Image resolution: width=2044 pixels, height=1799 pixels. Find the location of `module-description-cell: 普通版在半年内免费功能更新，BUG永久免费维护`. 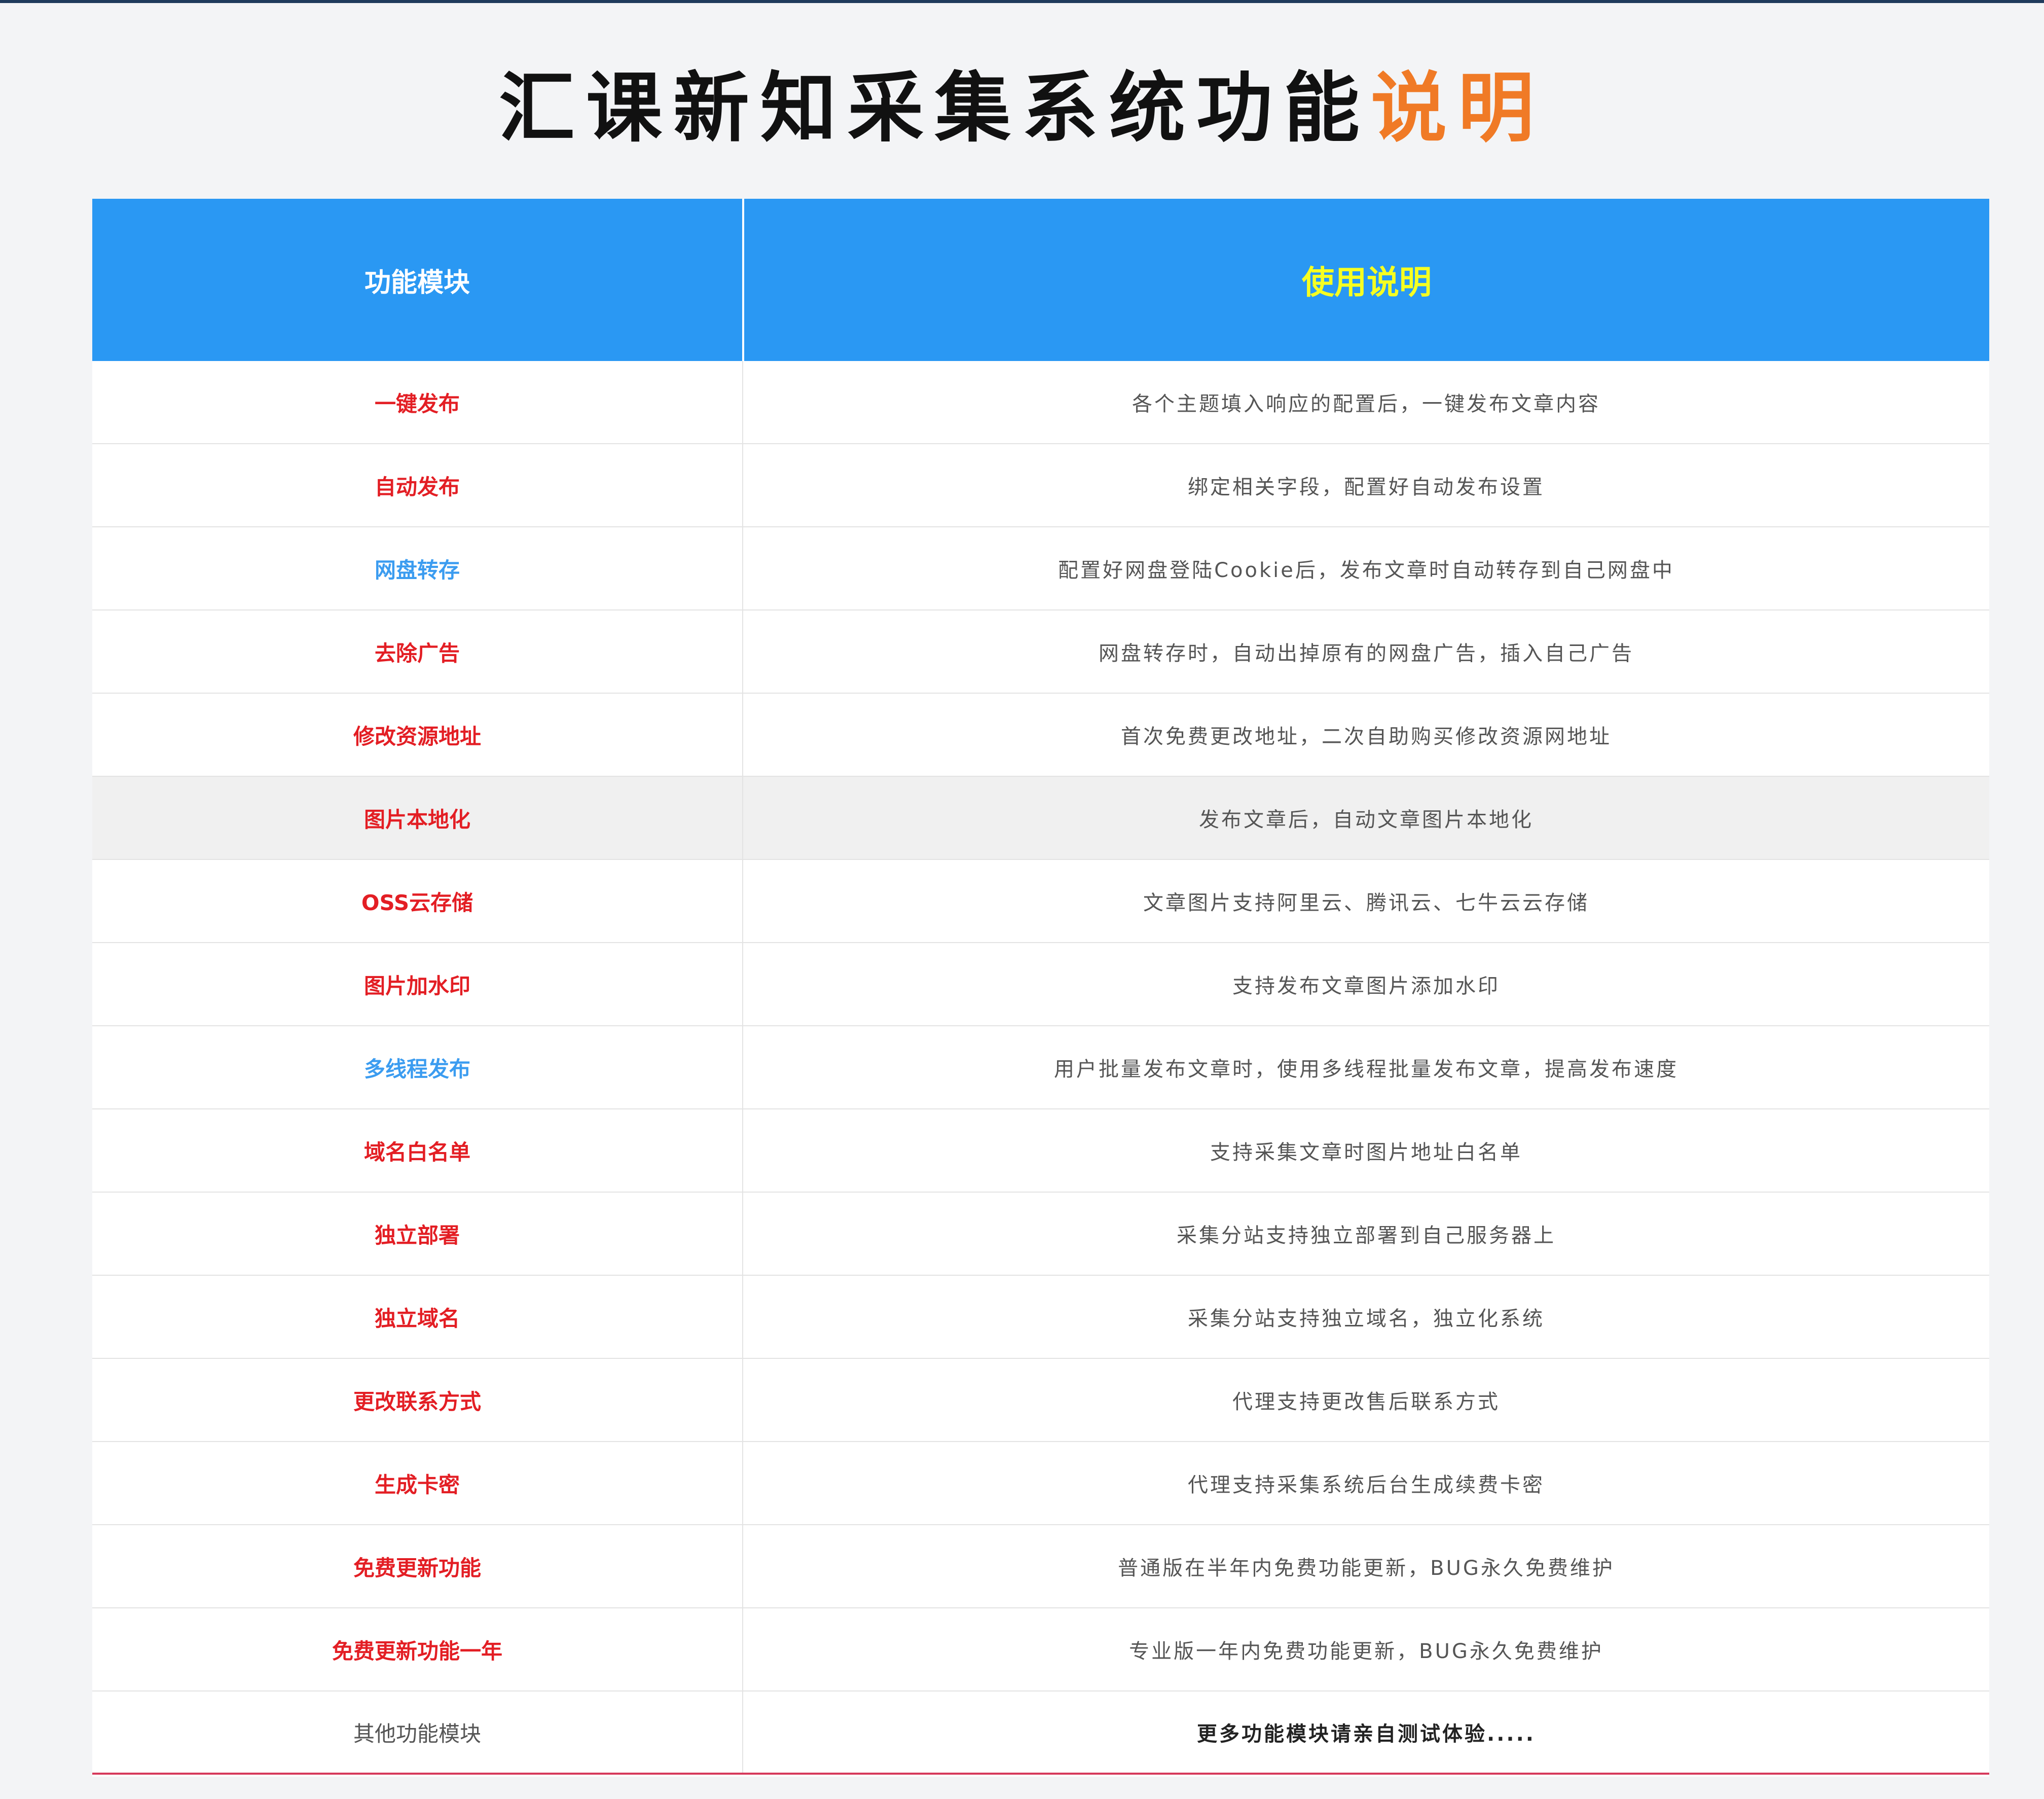

module-description-cell: 普通版在半年内免费功能更新，BUG永久免费维护 is located at coordinates (1366, 1569).